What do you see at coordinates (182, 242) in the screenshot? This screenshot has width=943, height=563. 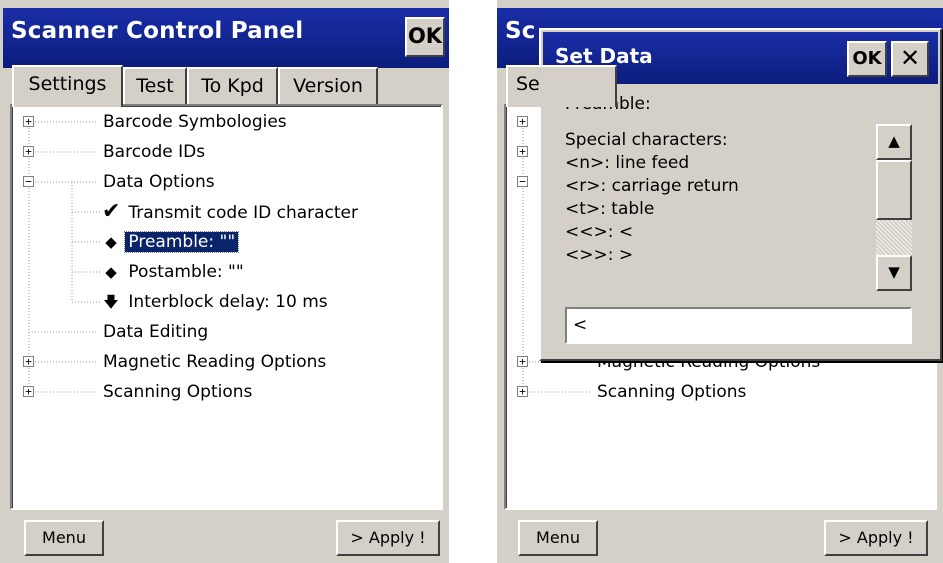 I see `tree-item-label: Preamble: ""` at bounding box center [182, 242].